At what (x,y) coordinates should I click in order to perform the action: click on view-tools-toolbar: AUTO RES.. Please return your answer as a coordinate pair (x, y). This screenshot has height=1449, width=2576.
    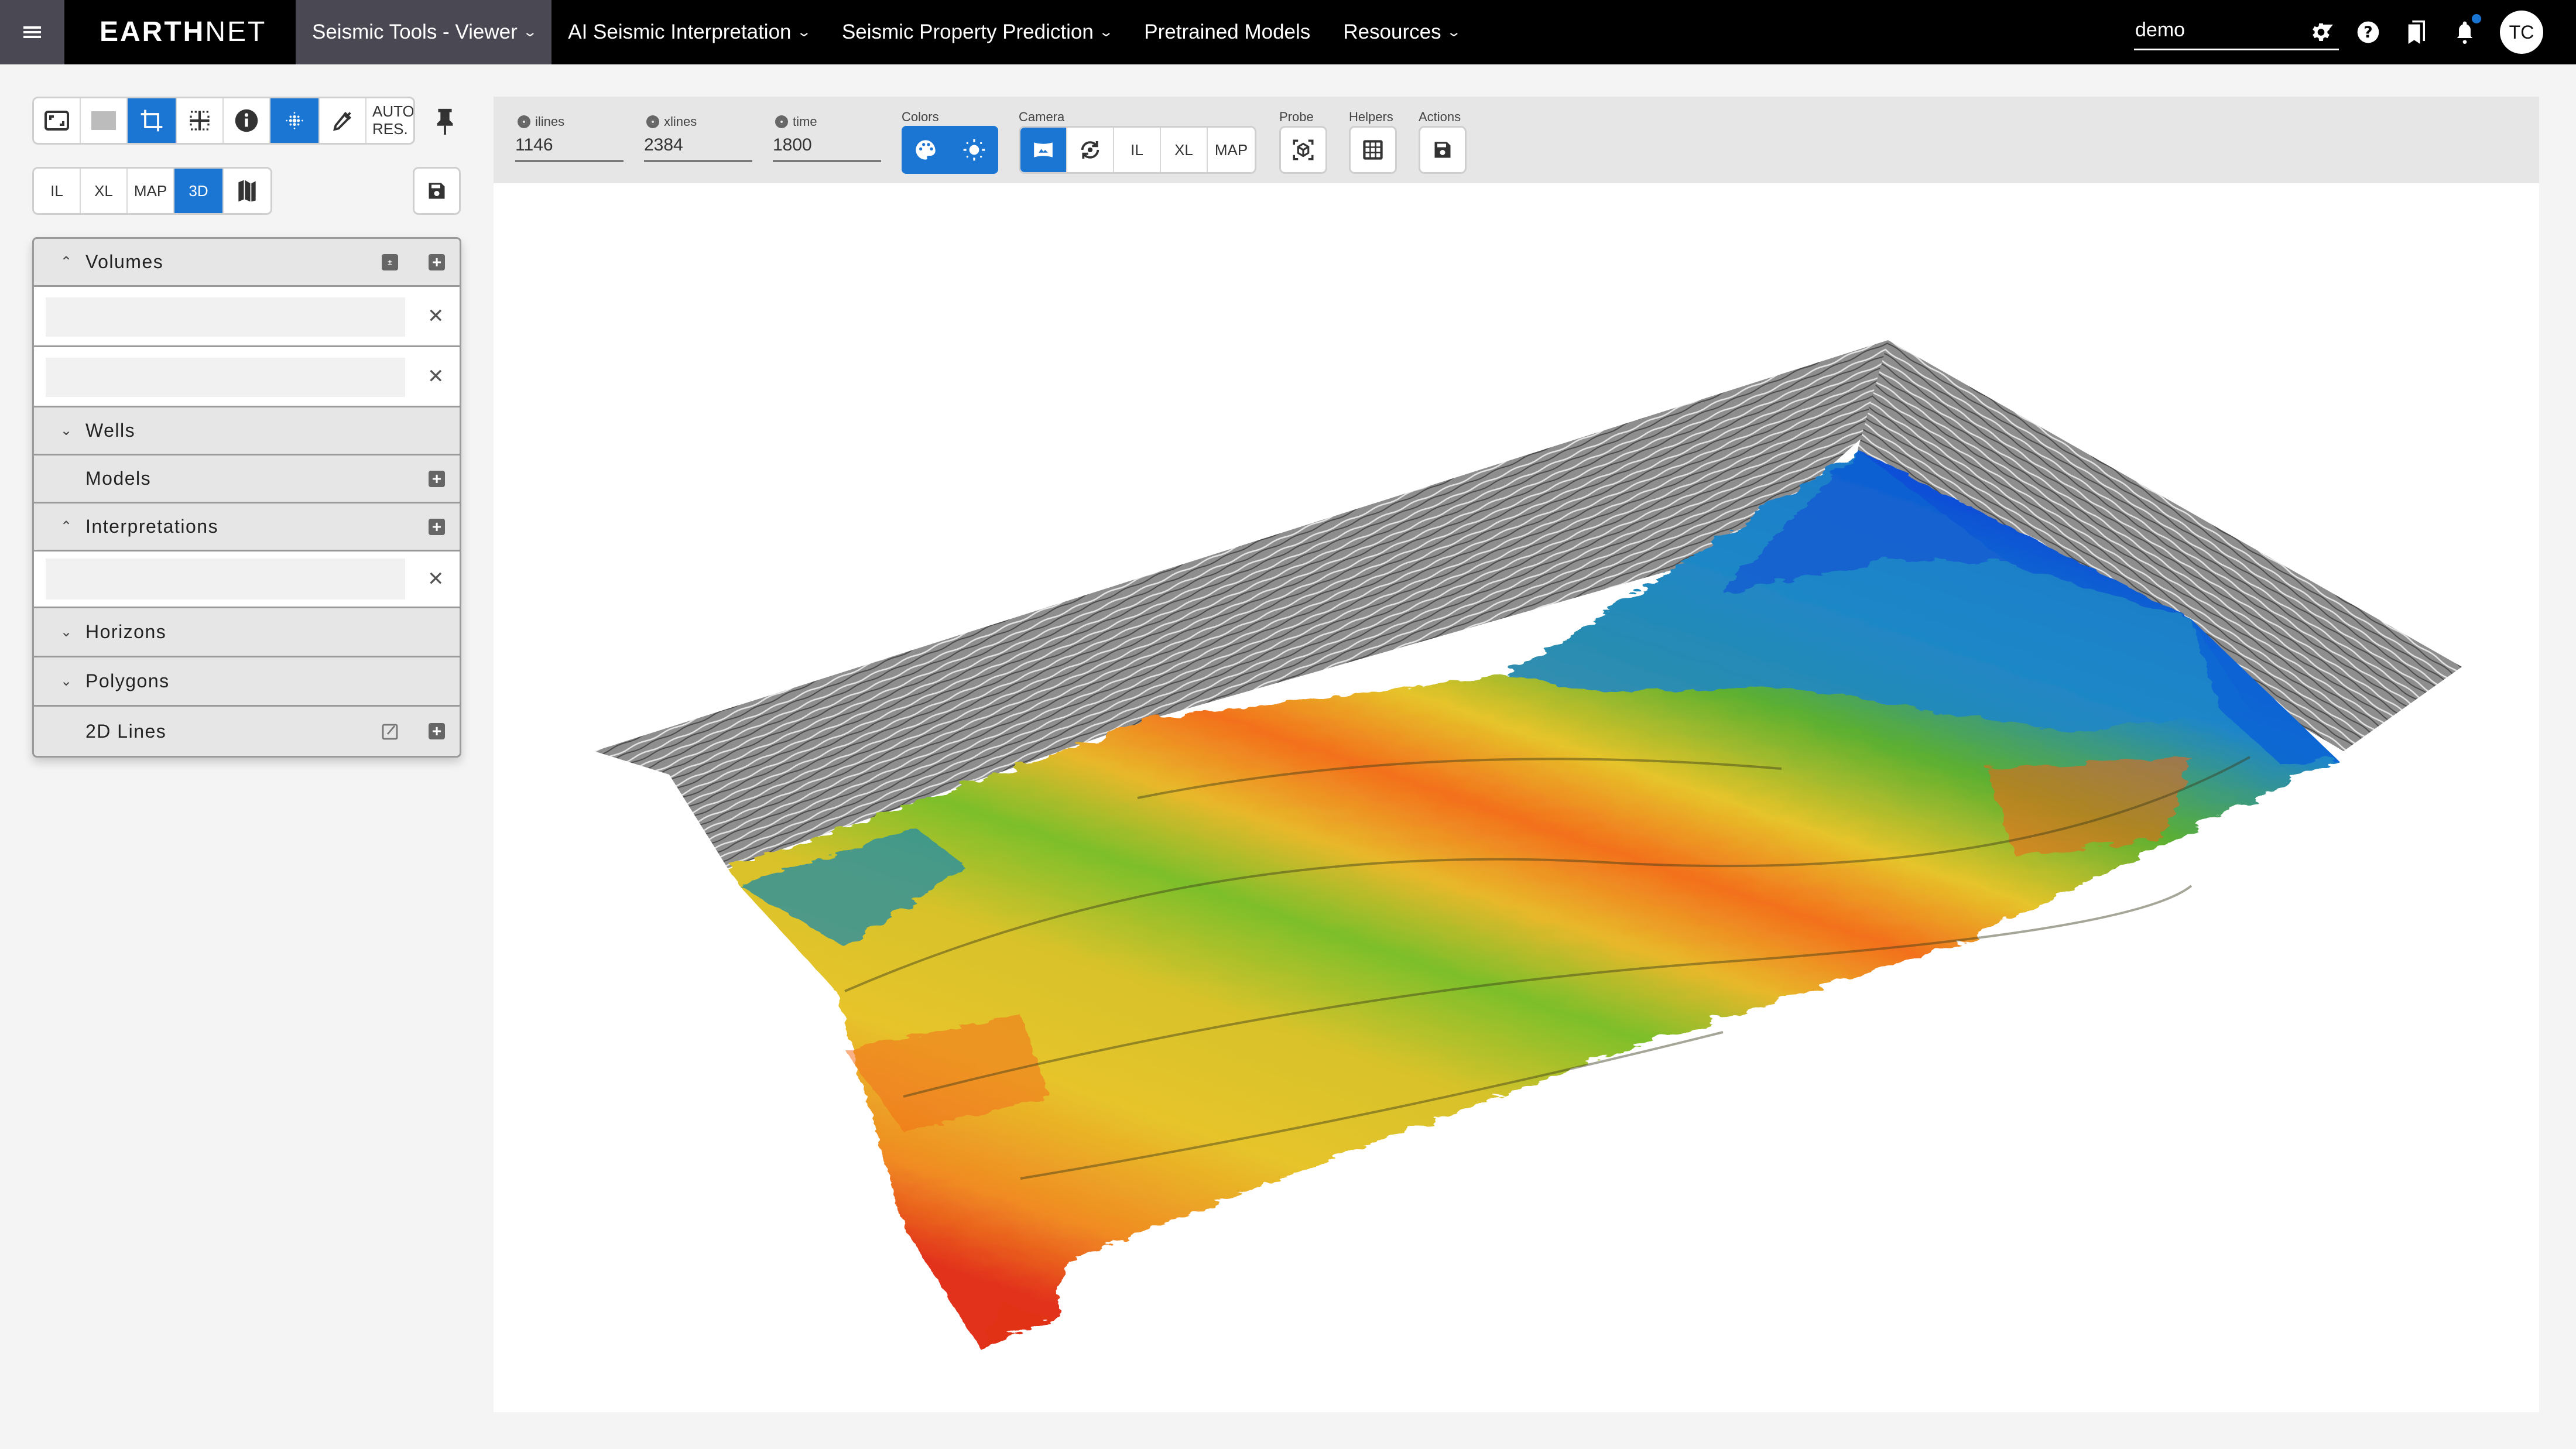
    Looking at the image, I should click on (223, 121).